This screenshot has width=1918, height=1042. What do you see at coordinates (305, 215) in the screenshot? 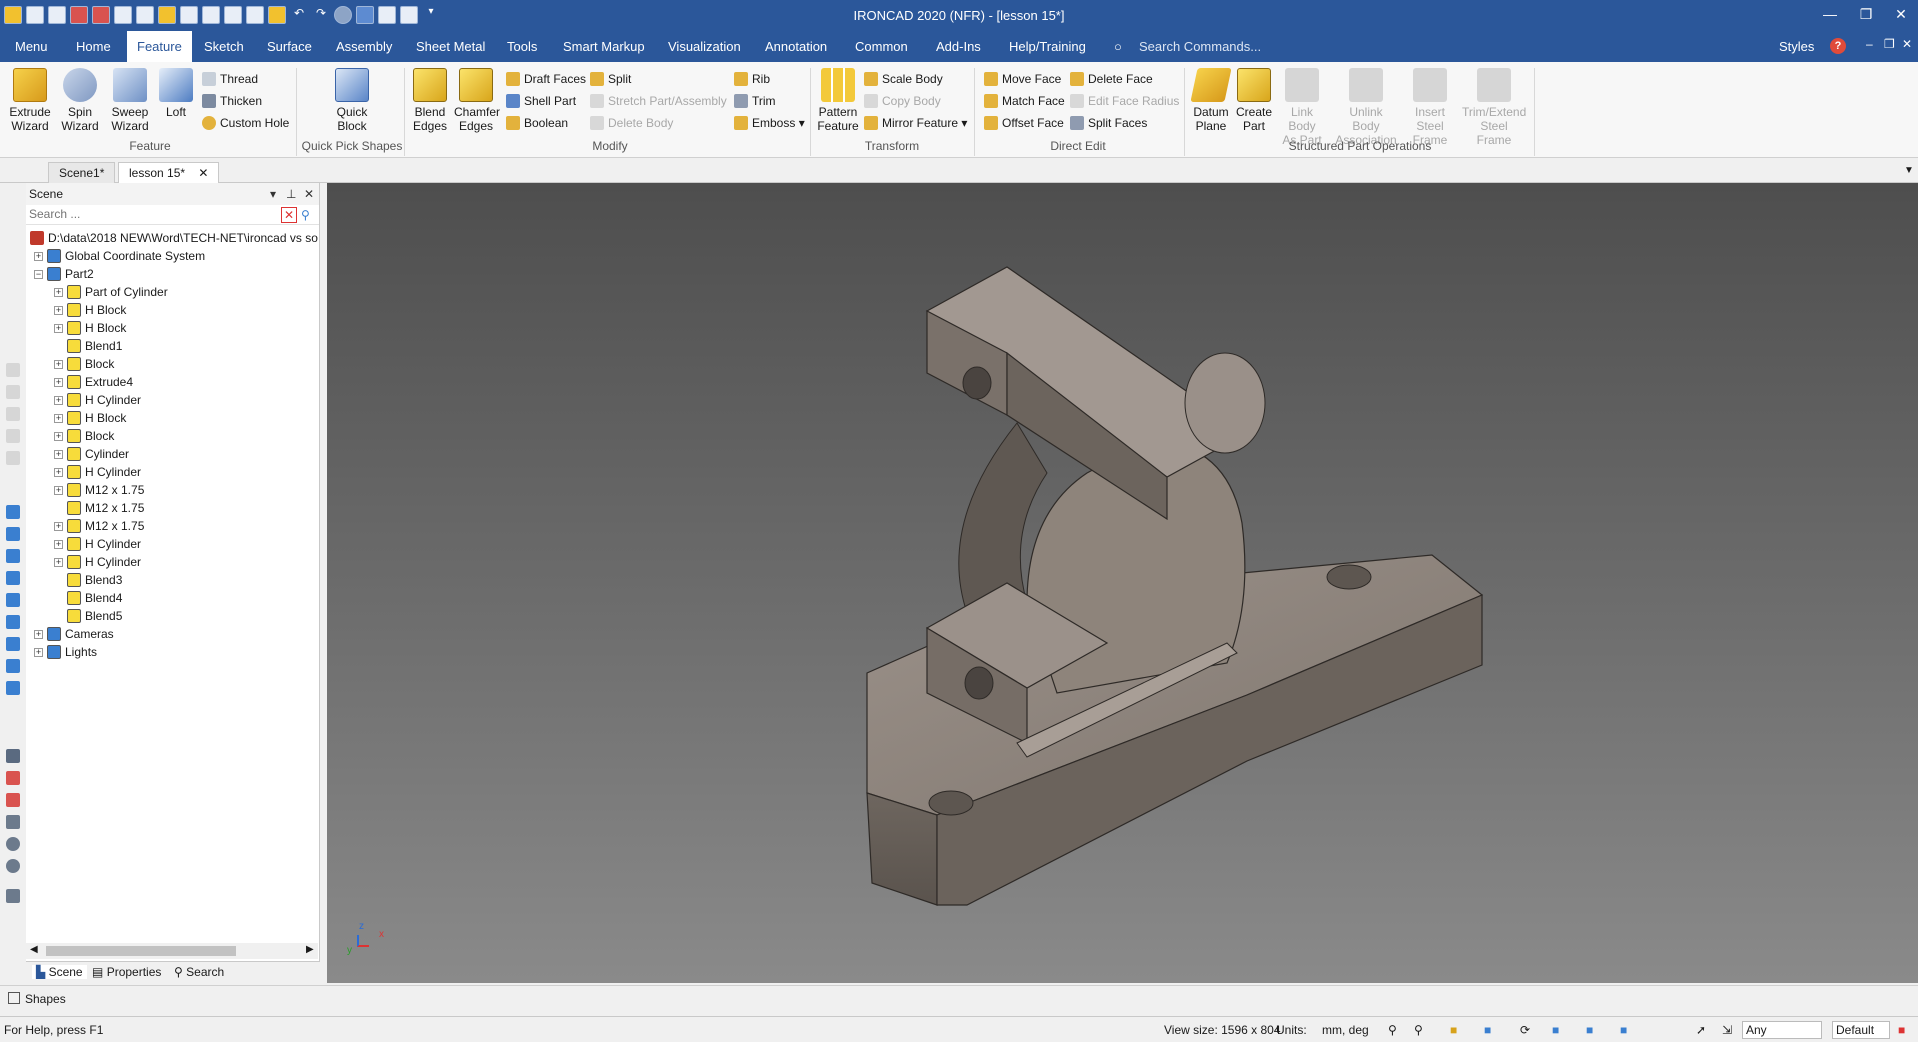
I see `filter-icon: ⚲` at bounding box center [305, 215].